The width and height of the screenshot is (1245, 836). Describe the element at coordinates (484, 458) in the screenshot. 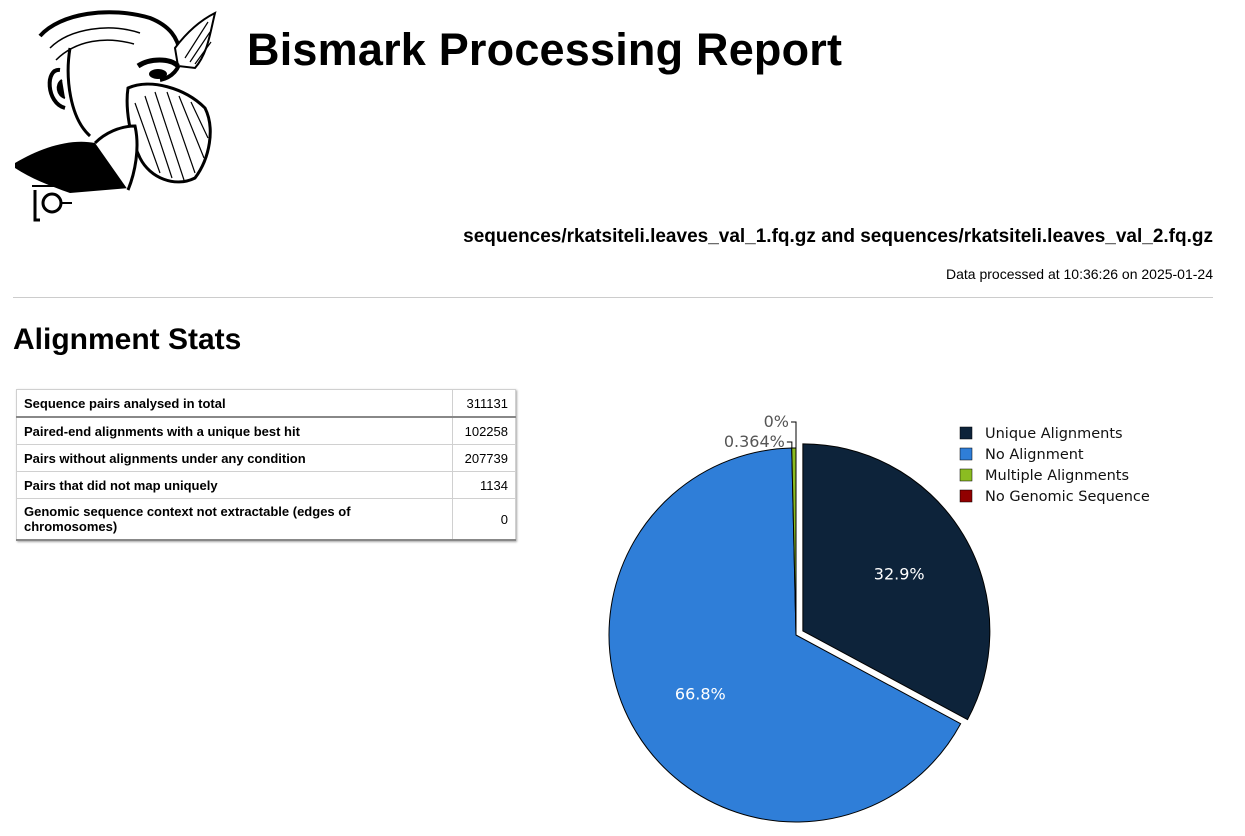

I see `stat-value: 207739` at that location.